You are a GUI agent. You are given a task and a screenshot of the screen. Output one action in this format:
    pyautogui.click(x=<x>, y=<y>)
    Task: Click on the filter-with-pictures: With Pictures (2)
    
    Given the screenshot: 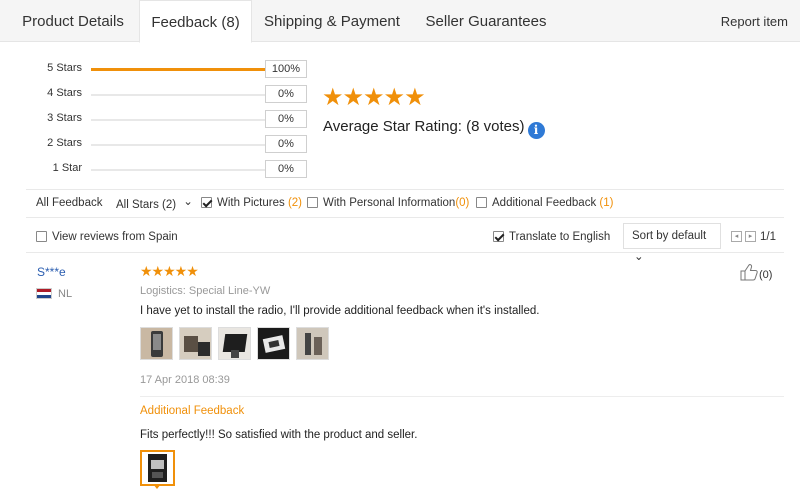 What is the action you would take?
    pyautogui.click(x=251, y=203)
    